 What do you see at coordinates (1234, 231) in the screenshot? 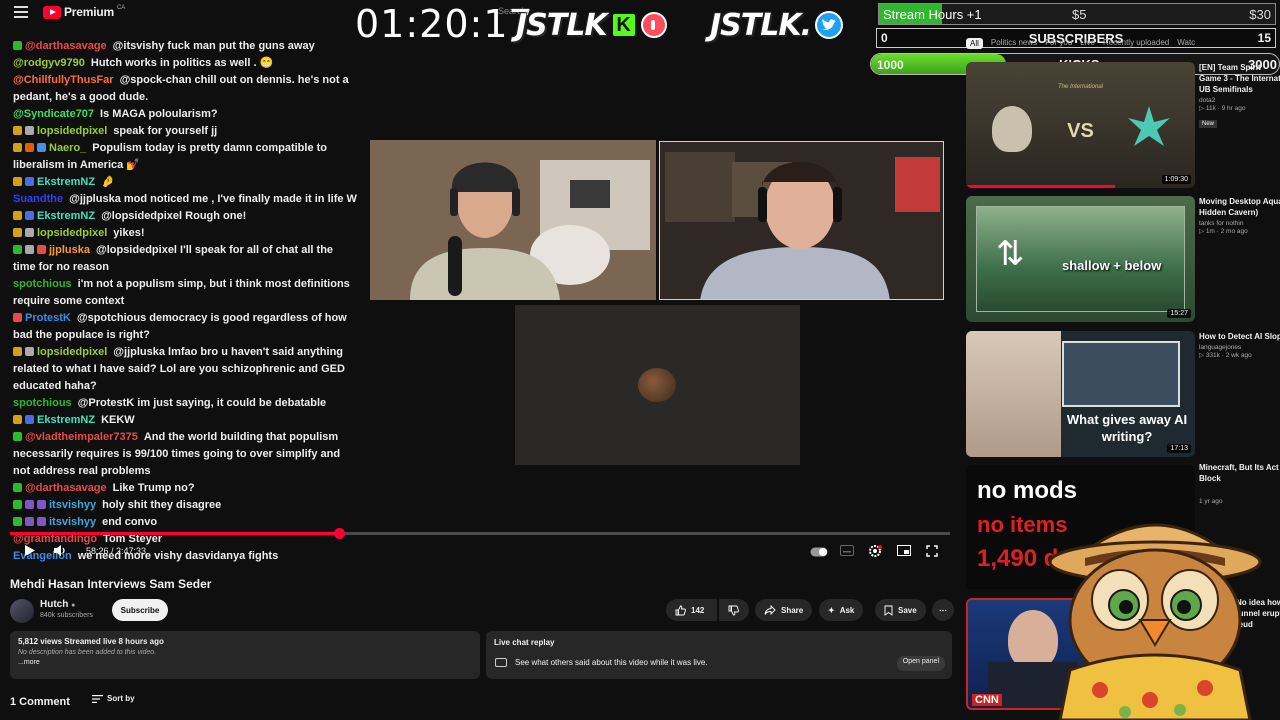
I see `rec-age: 2 mo ago` at bounding box center [1234, 231].